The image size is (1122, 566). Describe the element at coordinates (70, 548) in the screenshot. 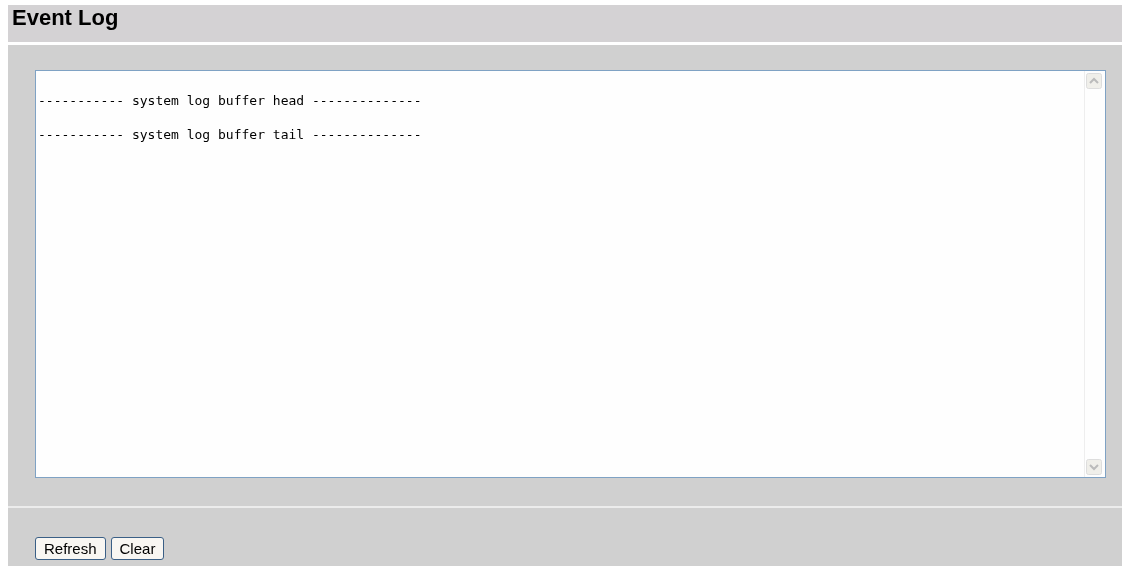

I see `action-button: Refresh` at that location.